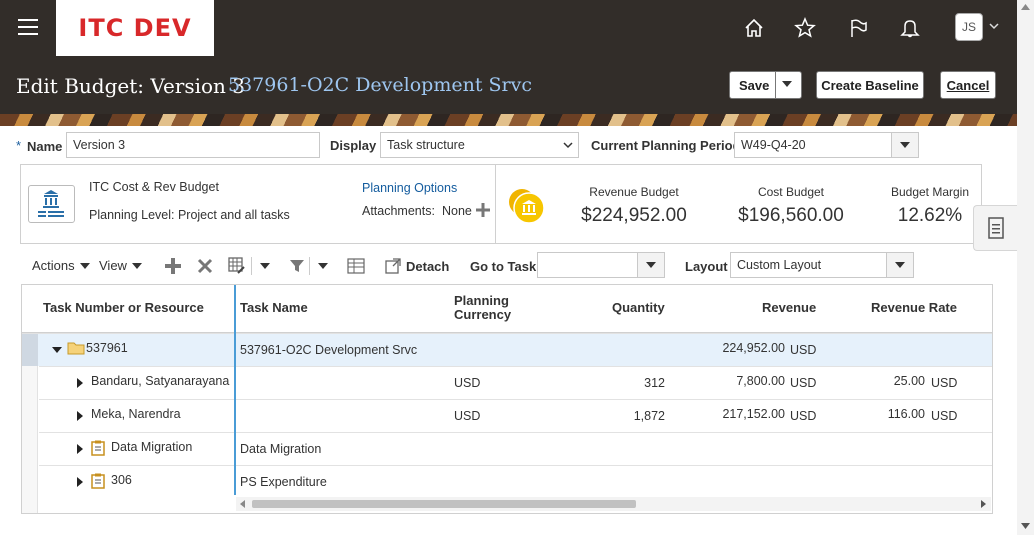  Describe the element at coordinates (121, 480) in the screenshot. I see `task-link: 306` at that location.